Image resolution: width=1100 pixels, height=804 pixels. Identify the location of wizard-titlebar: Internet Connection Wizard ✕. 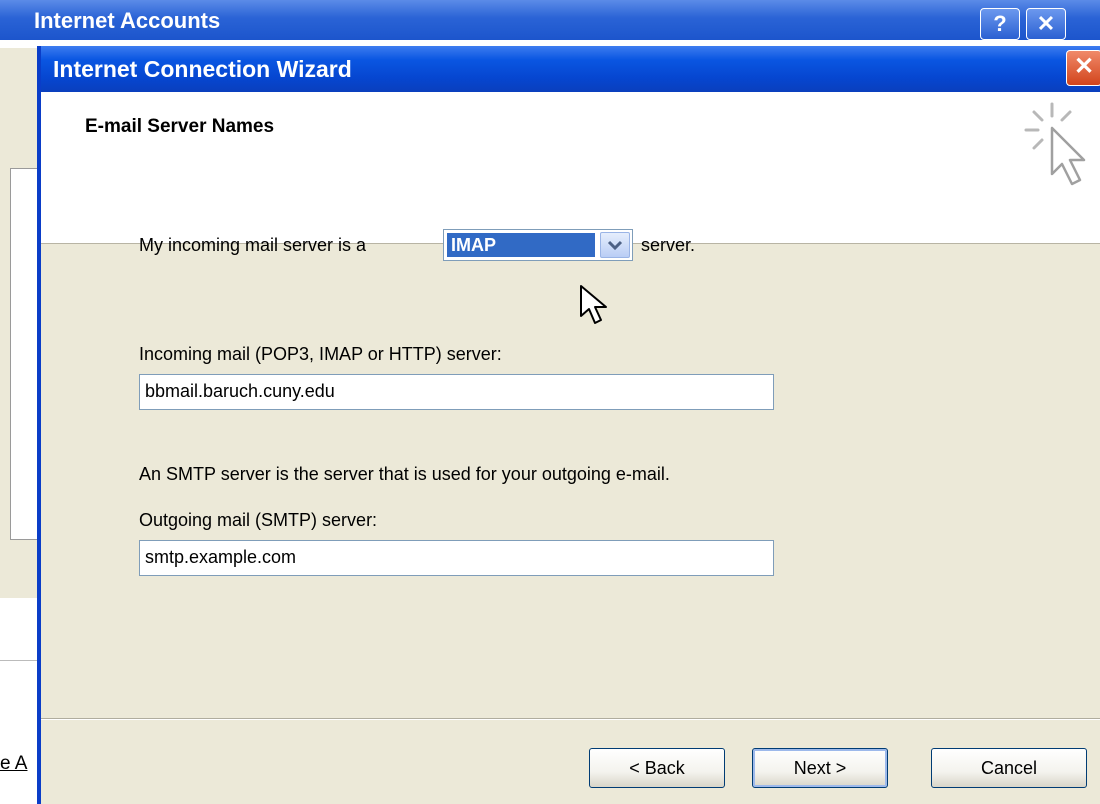
(570, 69).